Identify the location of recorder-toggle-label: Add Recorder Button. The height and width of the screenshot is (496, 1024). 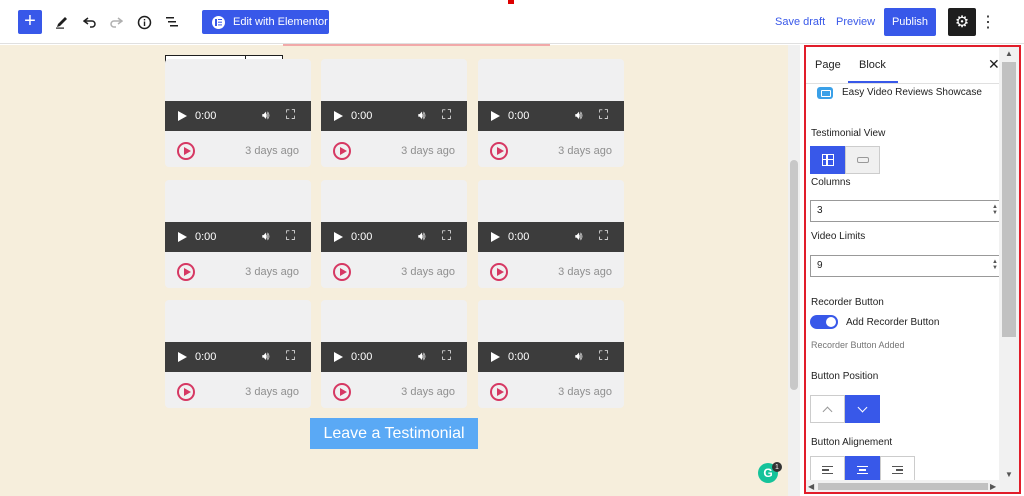
(893, 322).